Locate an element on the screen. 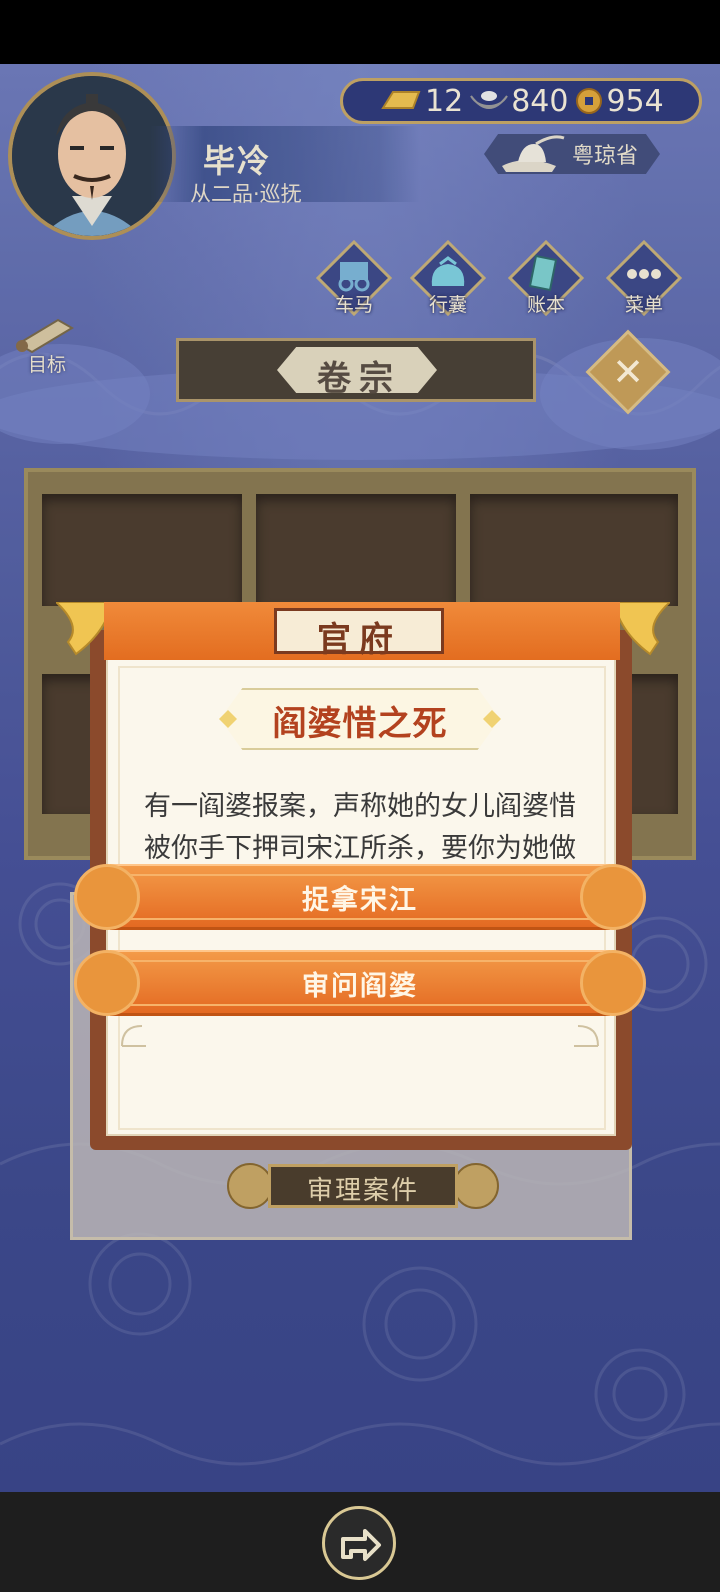  modal-header: 官府 is located at coordinates (363, 631).